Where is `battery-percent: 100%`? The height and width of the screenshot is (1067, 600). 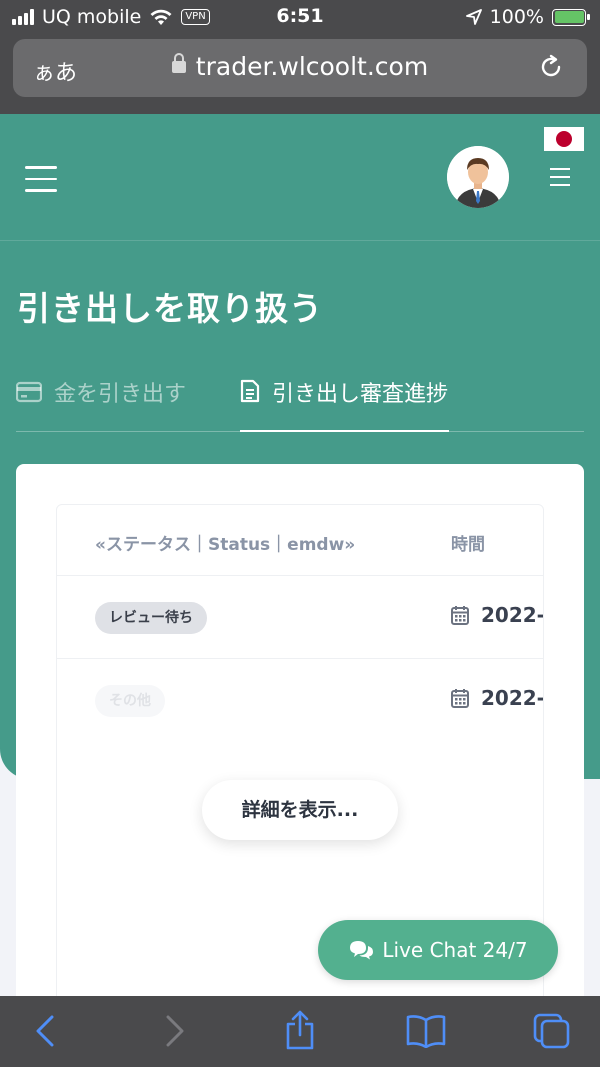 battery-percent: 100% is located at coordinates (516, 17).